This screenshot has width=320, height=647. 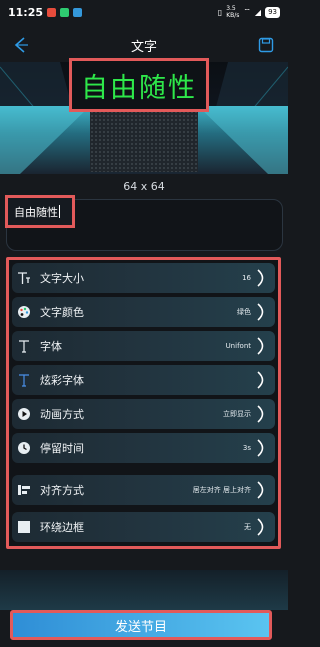 What do you see at coordinates (24, 278) in the screenshot?
I see `text-size-icon` at bounding box center [24, 278].